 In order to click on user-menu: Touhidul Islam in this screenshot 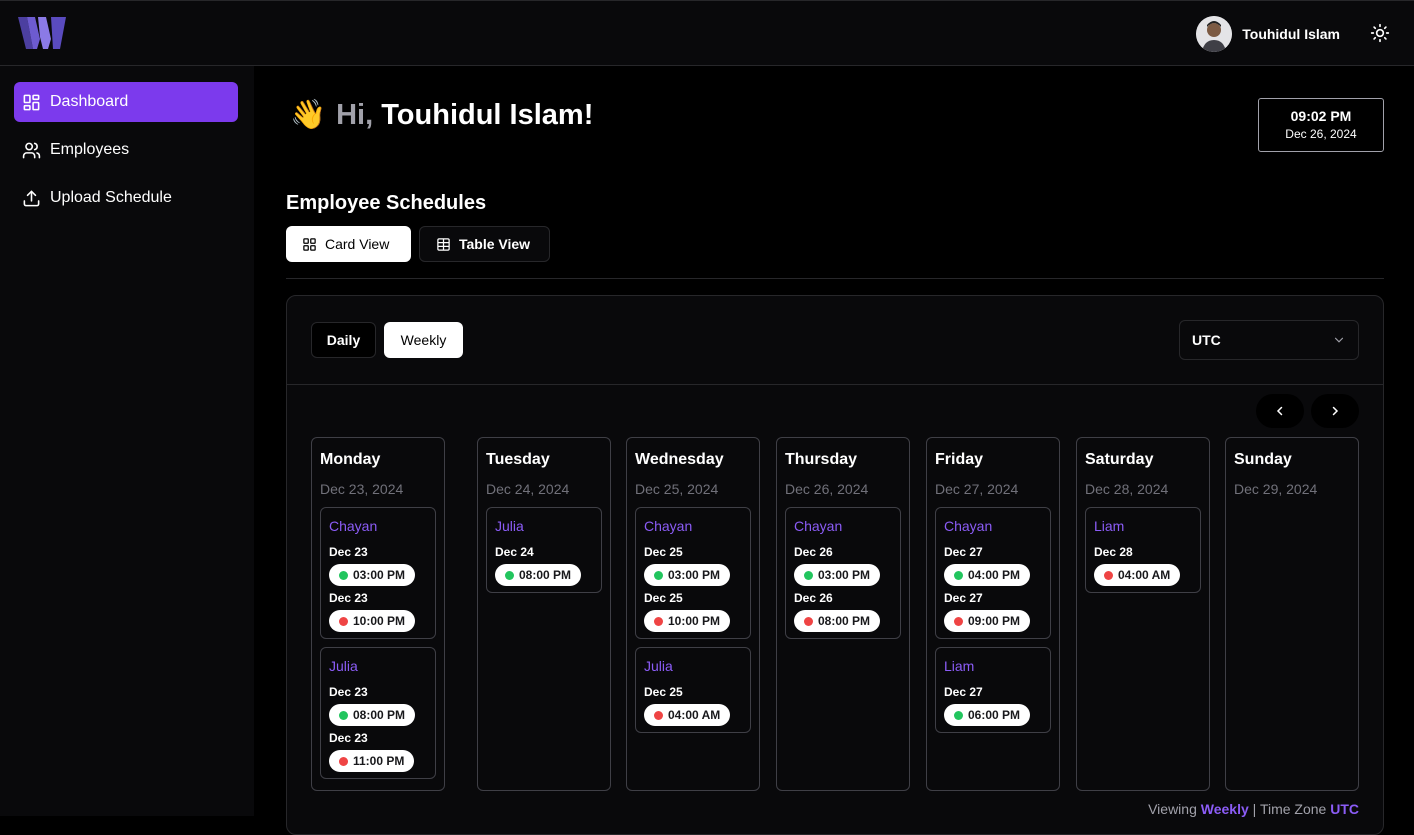, I will do `click(1268, 34)`.